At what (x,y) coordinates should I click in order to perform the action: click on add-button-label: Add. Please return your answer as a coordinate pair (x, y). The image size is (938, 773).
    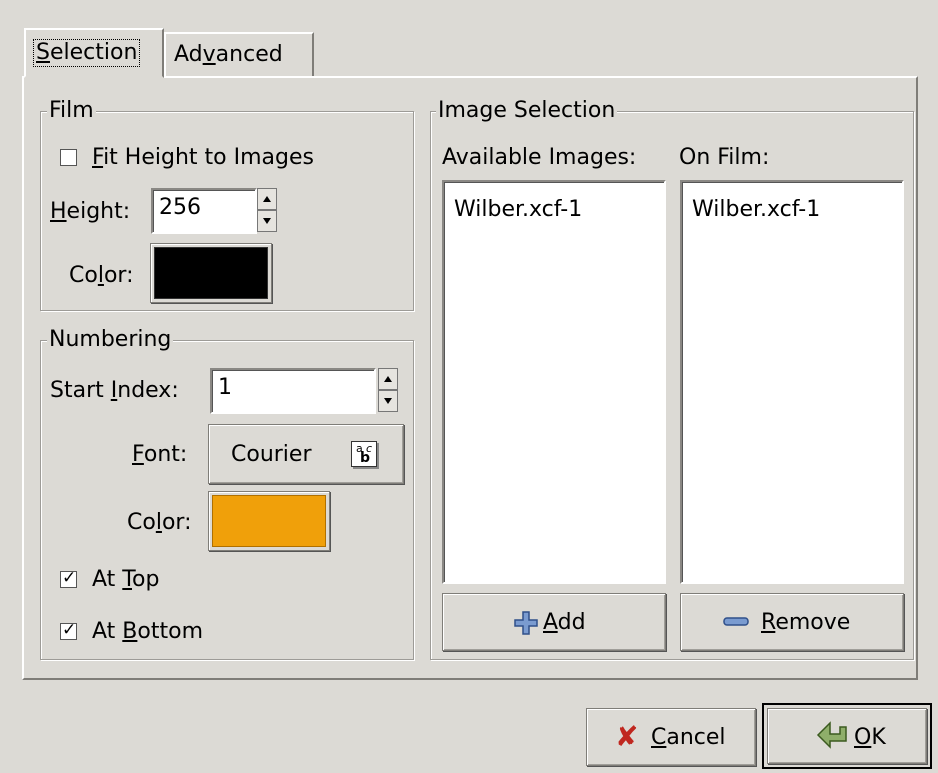
    Looking at the image, I should click on (564, 622).